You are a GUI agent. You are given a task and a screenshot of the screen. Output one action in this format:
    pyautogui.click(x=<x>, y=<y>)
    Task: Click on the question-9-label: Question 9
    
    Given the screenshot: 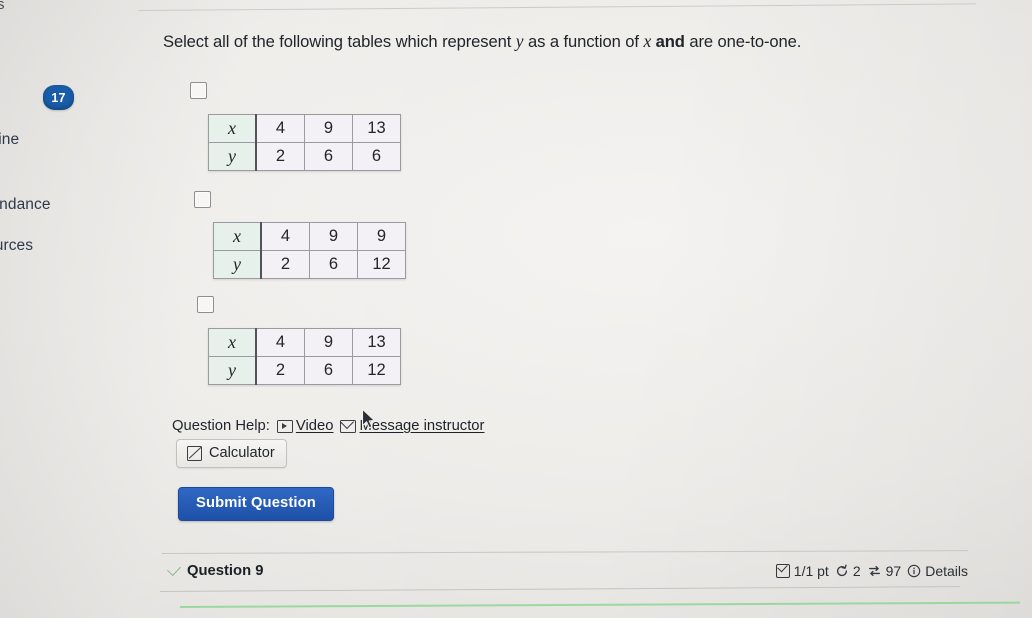 What is the action you would take?
    pyautogui.click(x=225, y=571)
    